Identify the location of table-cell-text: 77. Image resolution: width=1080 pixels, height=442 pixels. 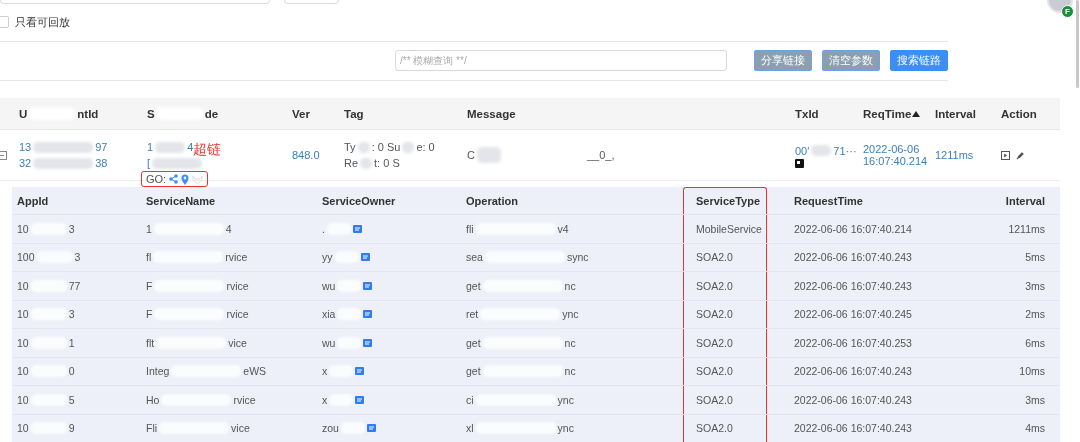
(74, 285).